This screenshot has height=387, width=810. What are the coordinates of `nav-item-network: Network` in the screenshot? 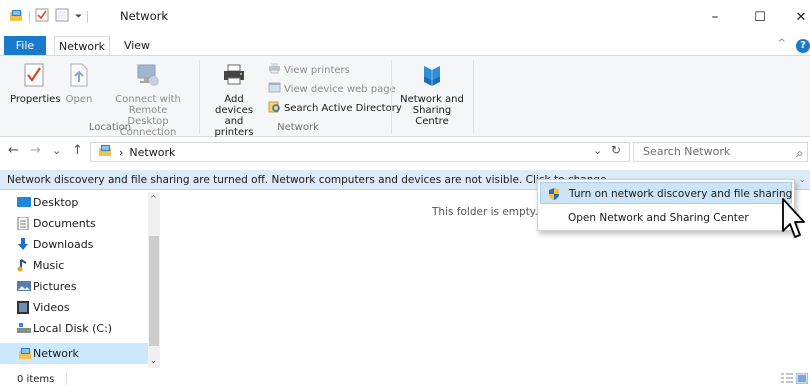 It's located at (74, 353).